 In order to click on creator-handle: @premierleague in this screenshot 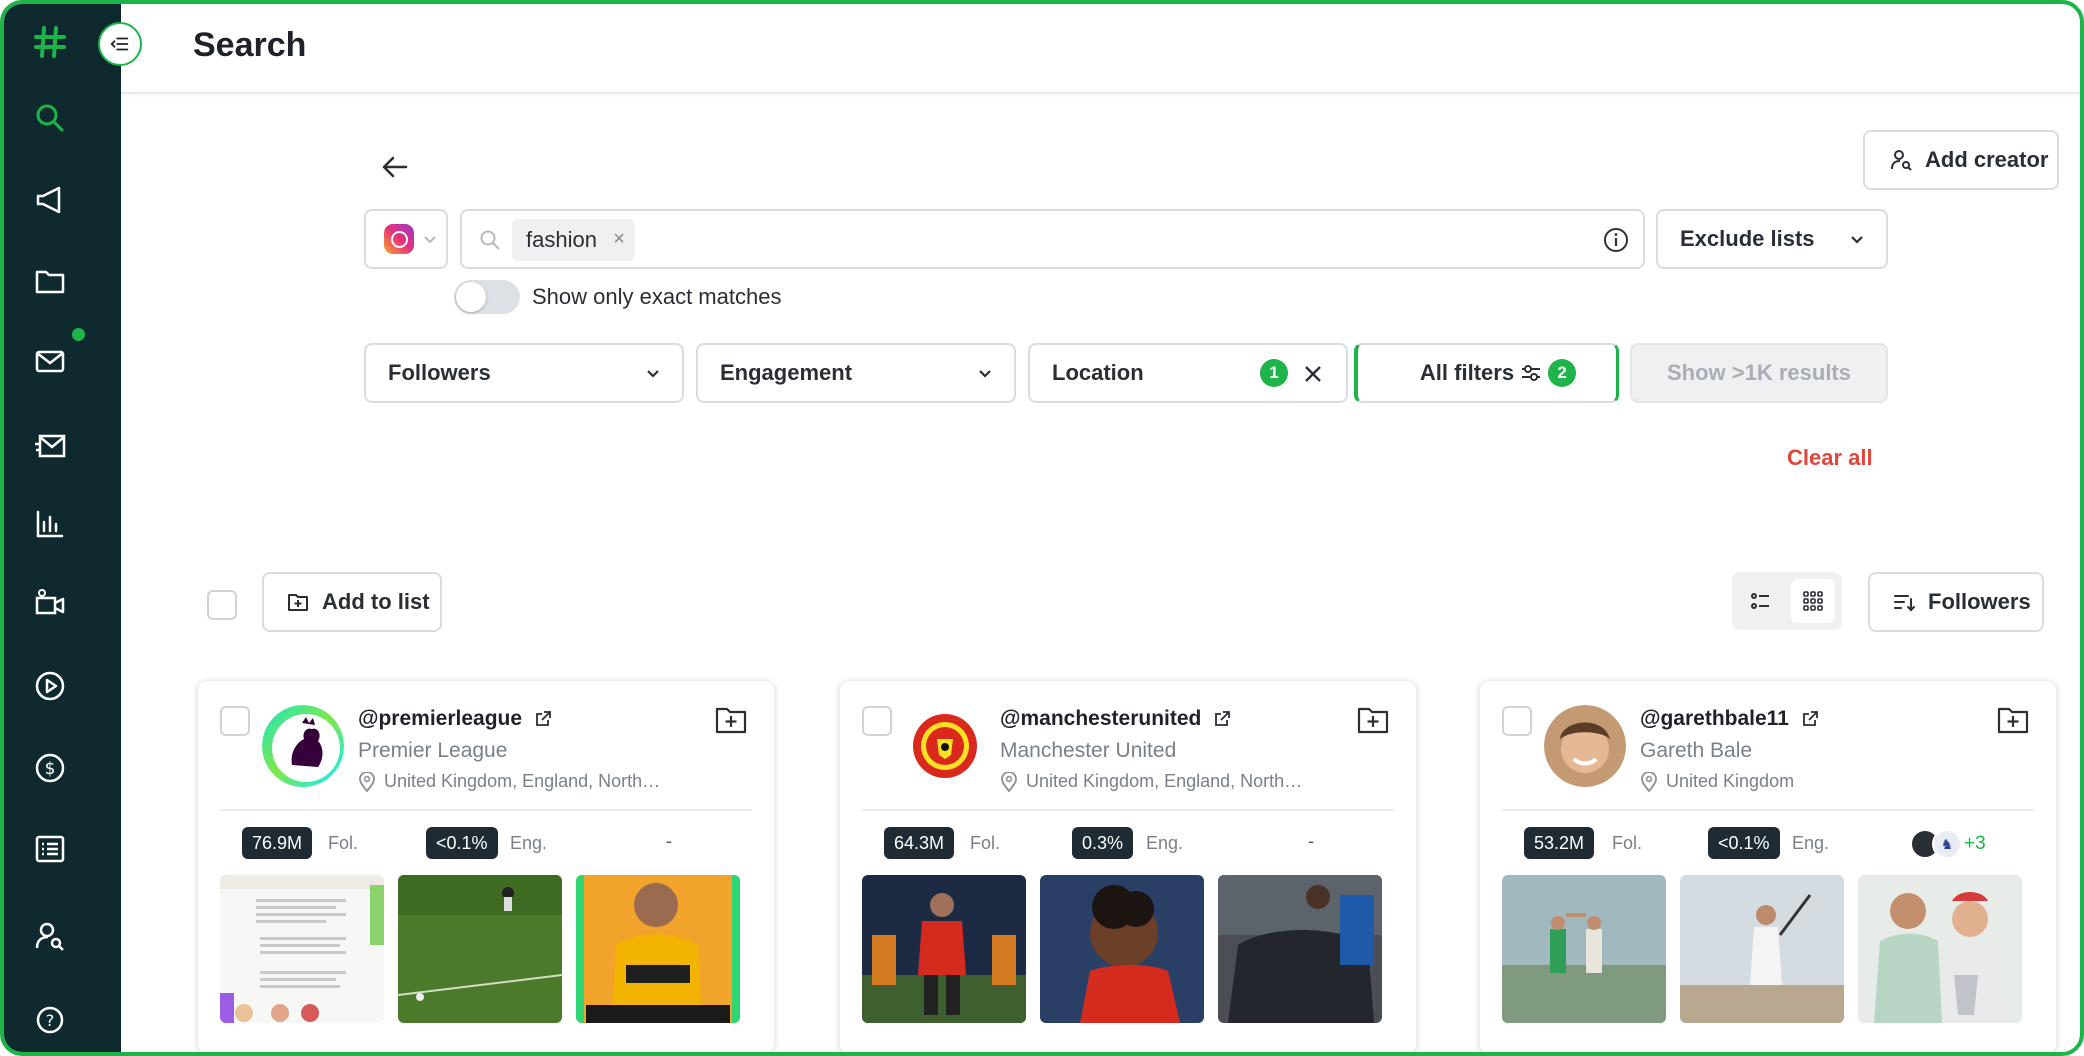, I will do `click(455, 719)`.